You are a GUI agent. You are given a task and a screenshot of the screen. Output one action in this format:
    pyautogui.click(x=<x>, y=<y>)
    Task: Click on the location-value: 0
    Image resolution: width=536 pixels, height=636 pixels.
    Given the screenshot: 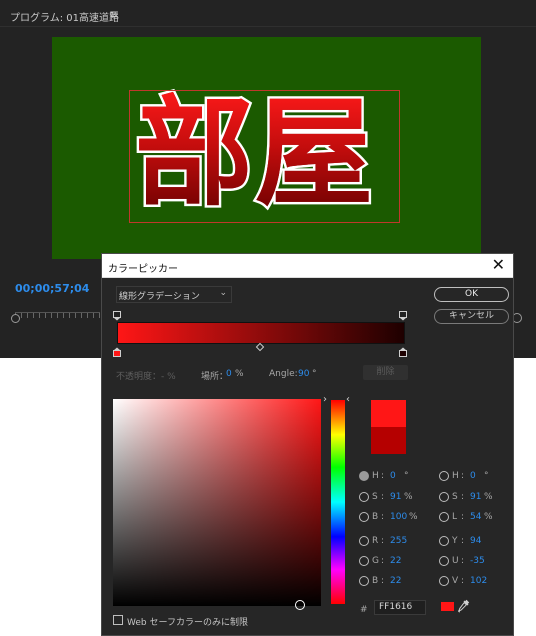 What is the action you would take?
    pyautogui.click(x=229, y=374)
    